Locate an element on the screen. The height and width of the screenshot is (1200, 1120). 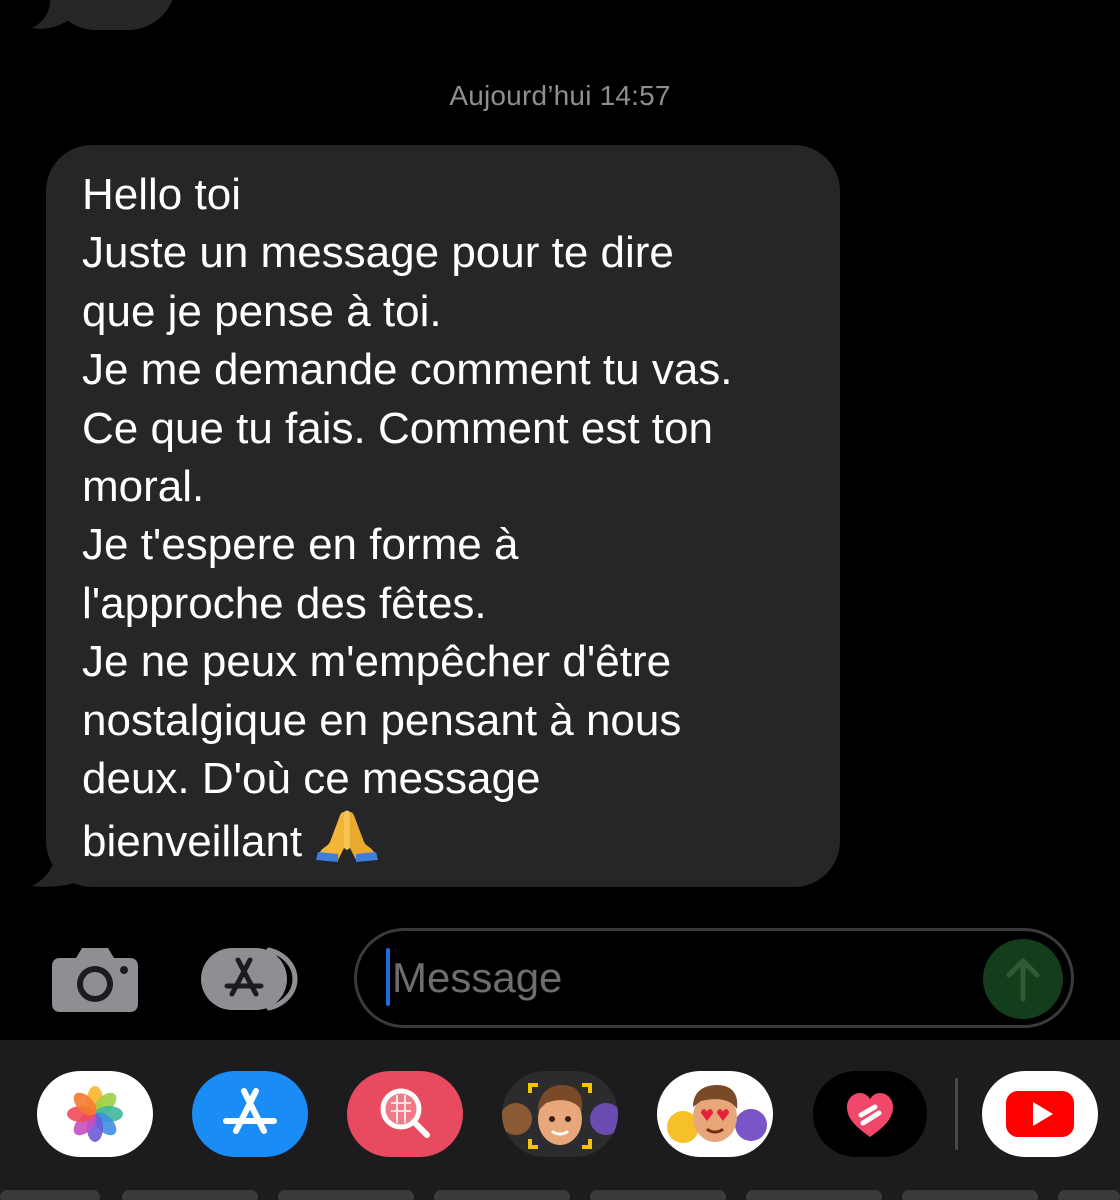
message-line: Je ne peux m'empêcher d'être is located at coordinates (377, 662).